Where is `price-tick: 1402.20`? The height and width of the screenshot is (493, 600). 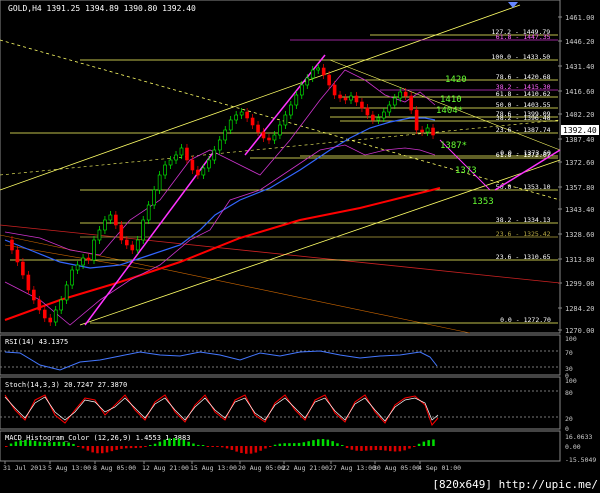 price-tick: 1402.20 is located at coordinates (580, 115).